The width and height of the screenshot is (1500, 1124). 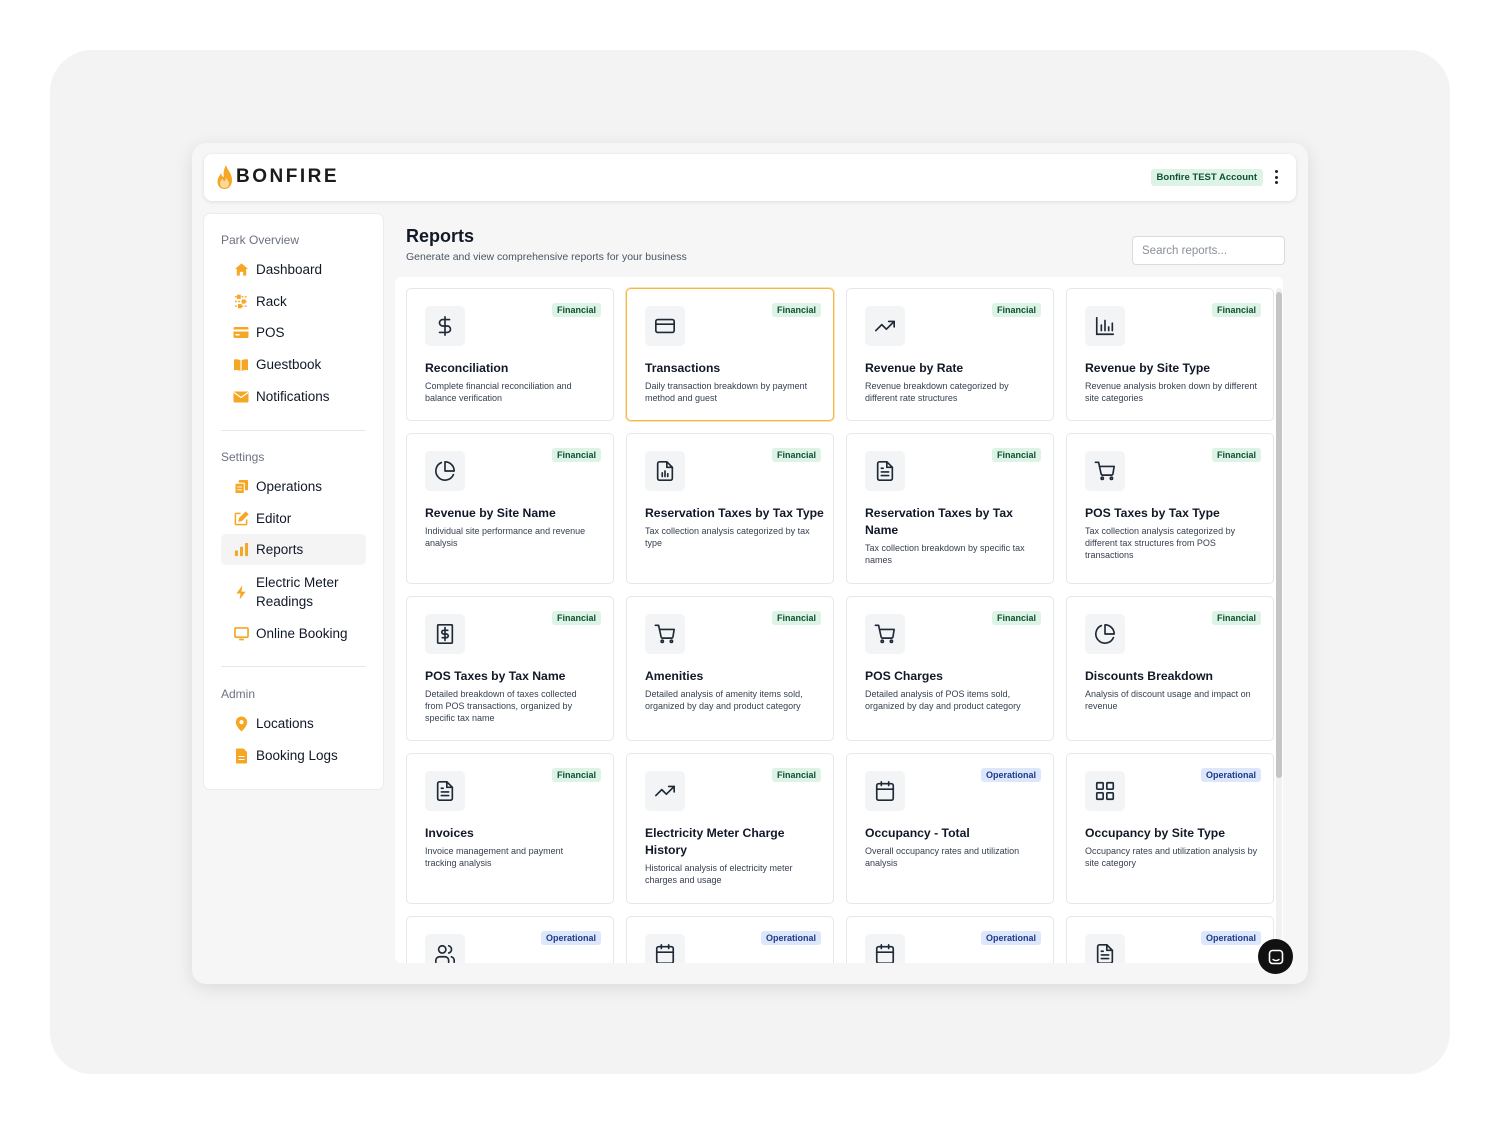 What do you see at coordinates (1149, 676) in the screenshot?
I see `report-title: Discounts Breakdown` at bounding box center [1149, 676].